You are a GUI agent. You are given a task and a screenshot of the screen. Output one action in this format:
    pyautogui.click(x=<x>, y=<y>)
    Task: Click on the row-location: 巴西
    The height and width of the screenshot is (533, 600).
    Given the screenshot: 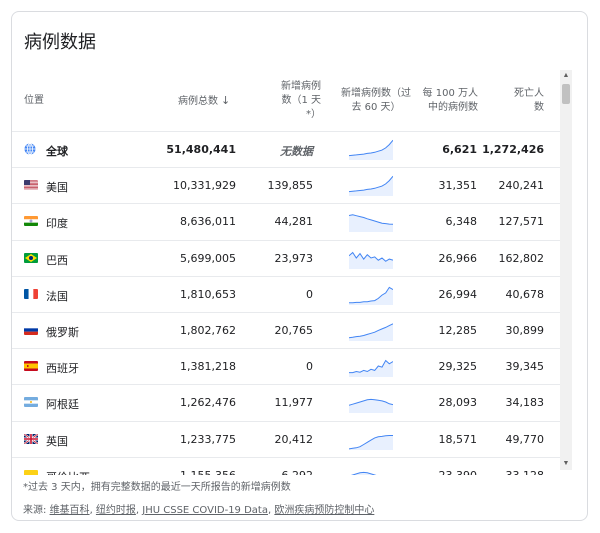 What is the action you would take?
    pyautogui.click(x=57, y=260)
    